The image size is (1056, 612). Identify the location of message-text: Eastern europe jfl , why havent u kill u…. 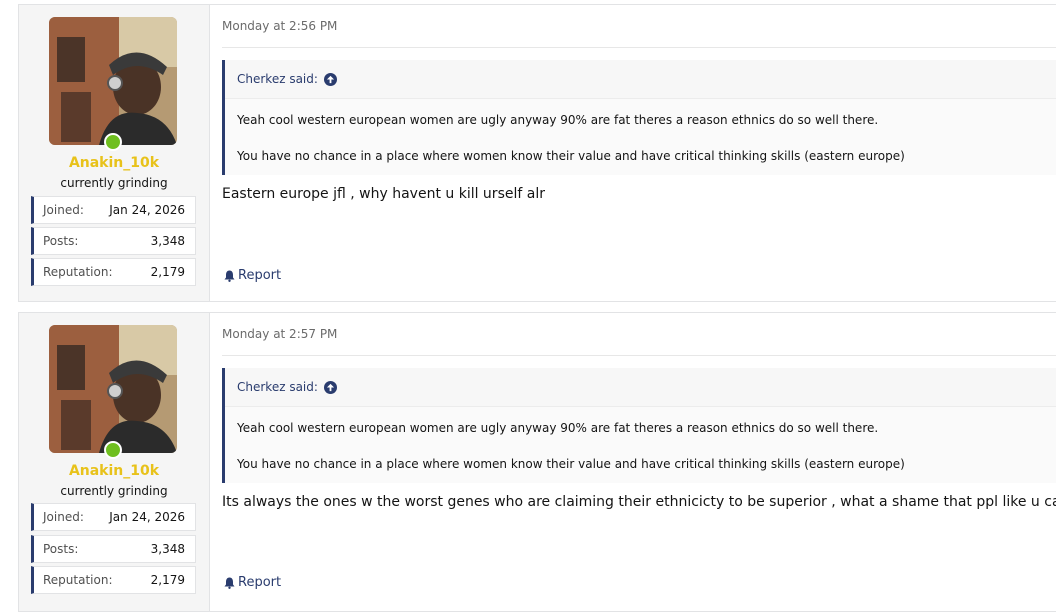
(383, 194).